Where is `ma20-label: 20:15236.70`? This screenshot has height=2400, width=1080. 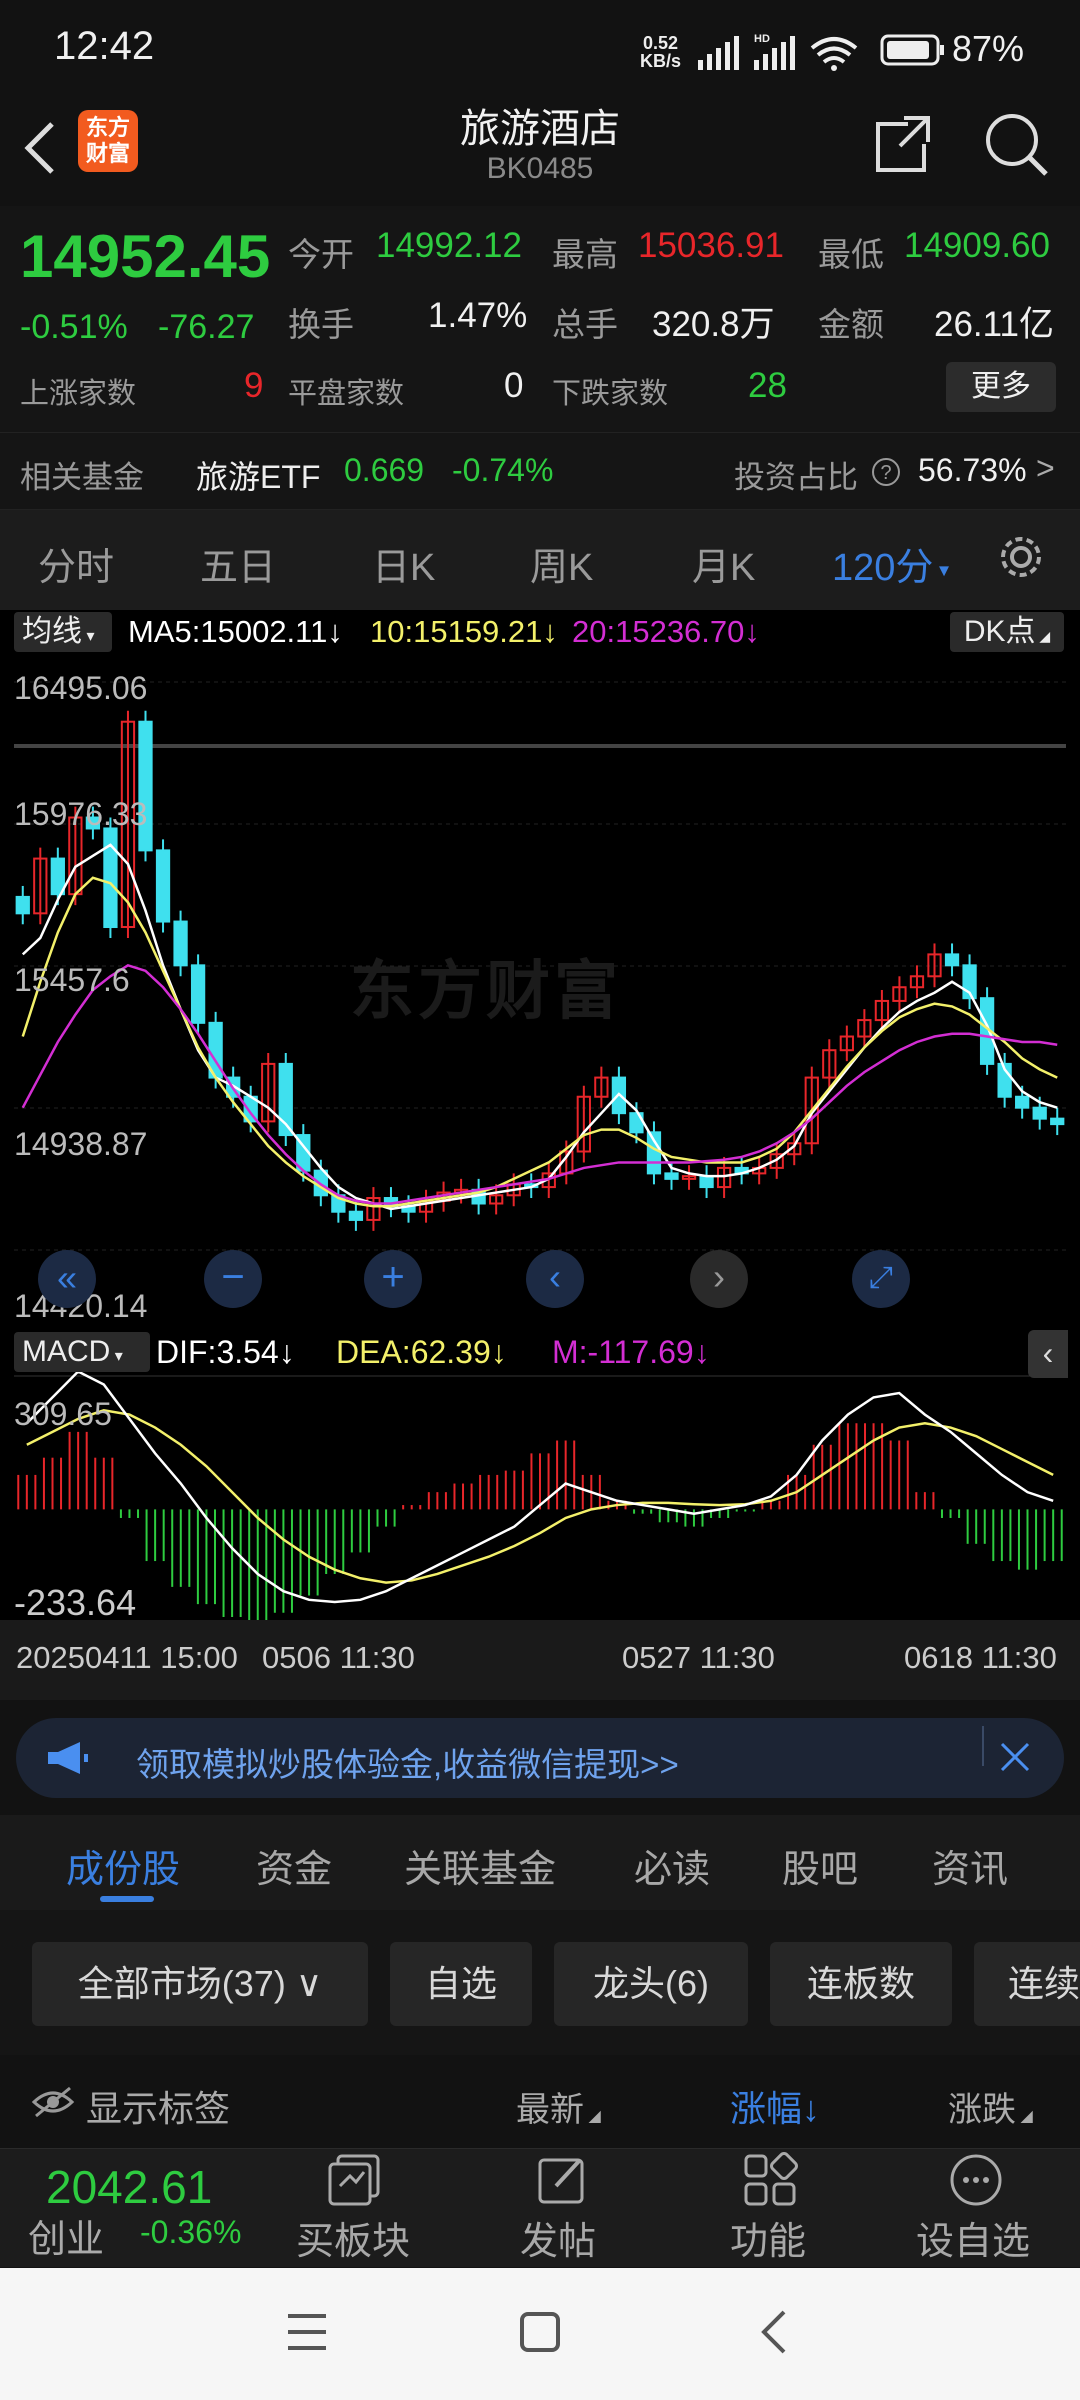 ma20-label: 20:15236.70 is located at coordinates (658, 631).